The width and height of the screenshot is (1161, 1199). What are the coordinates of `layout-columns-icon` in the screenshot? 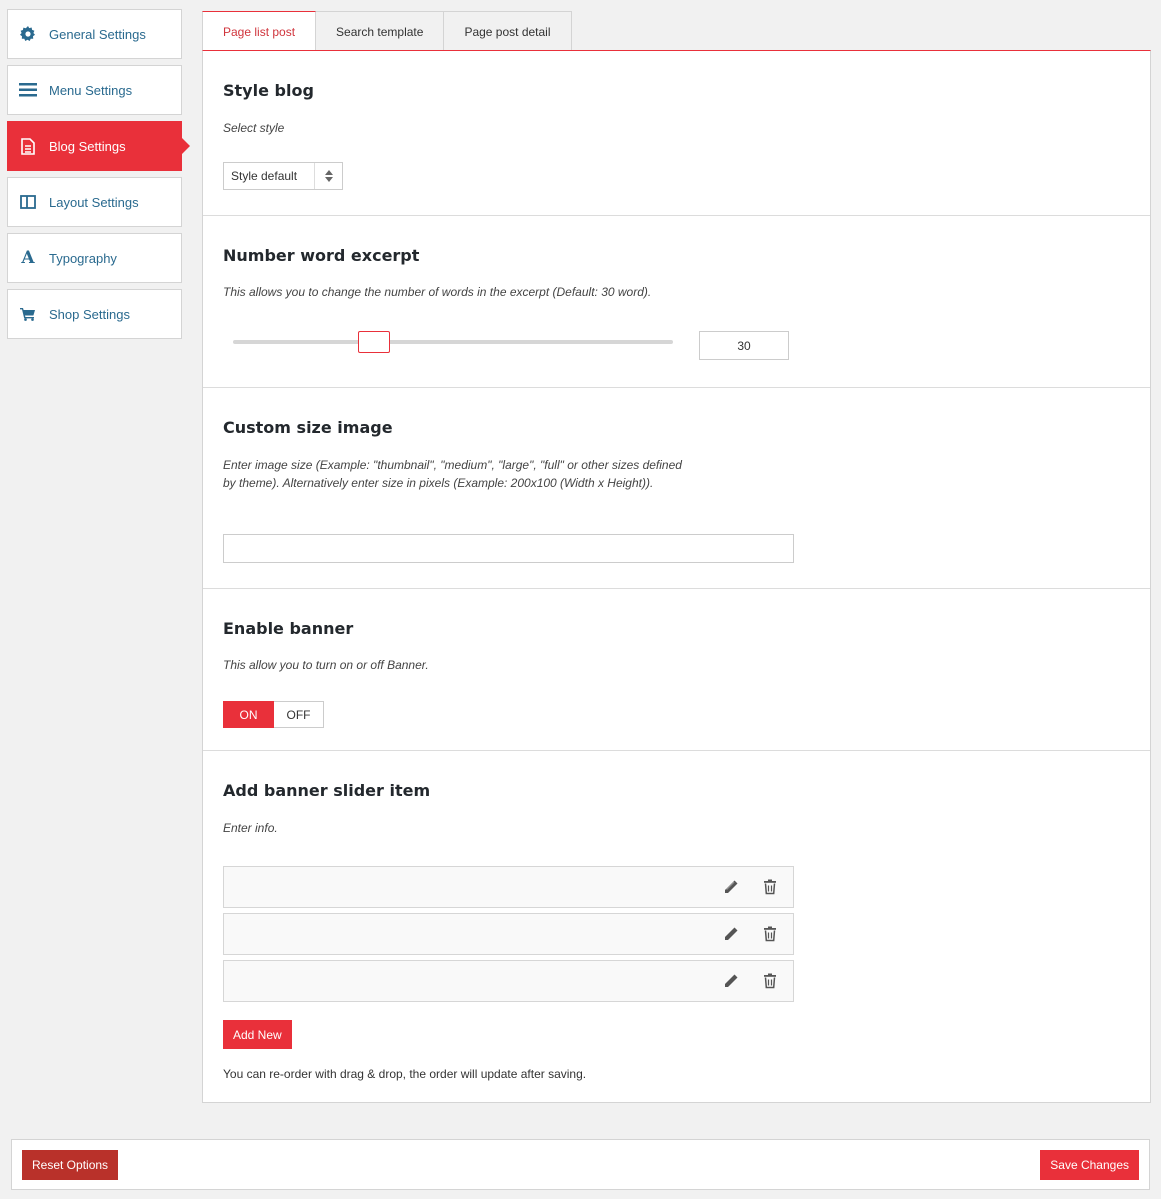 It's located at (28, 202).